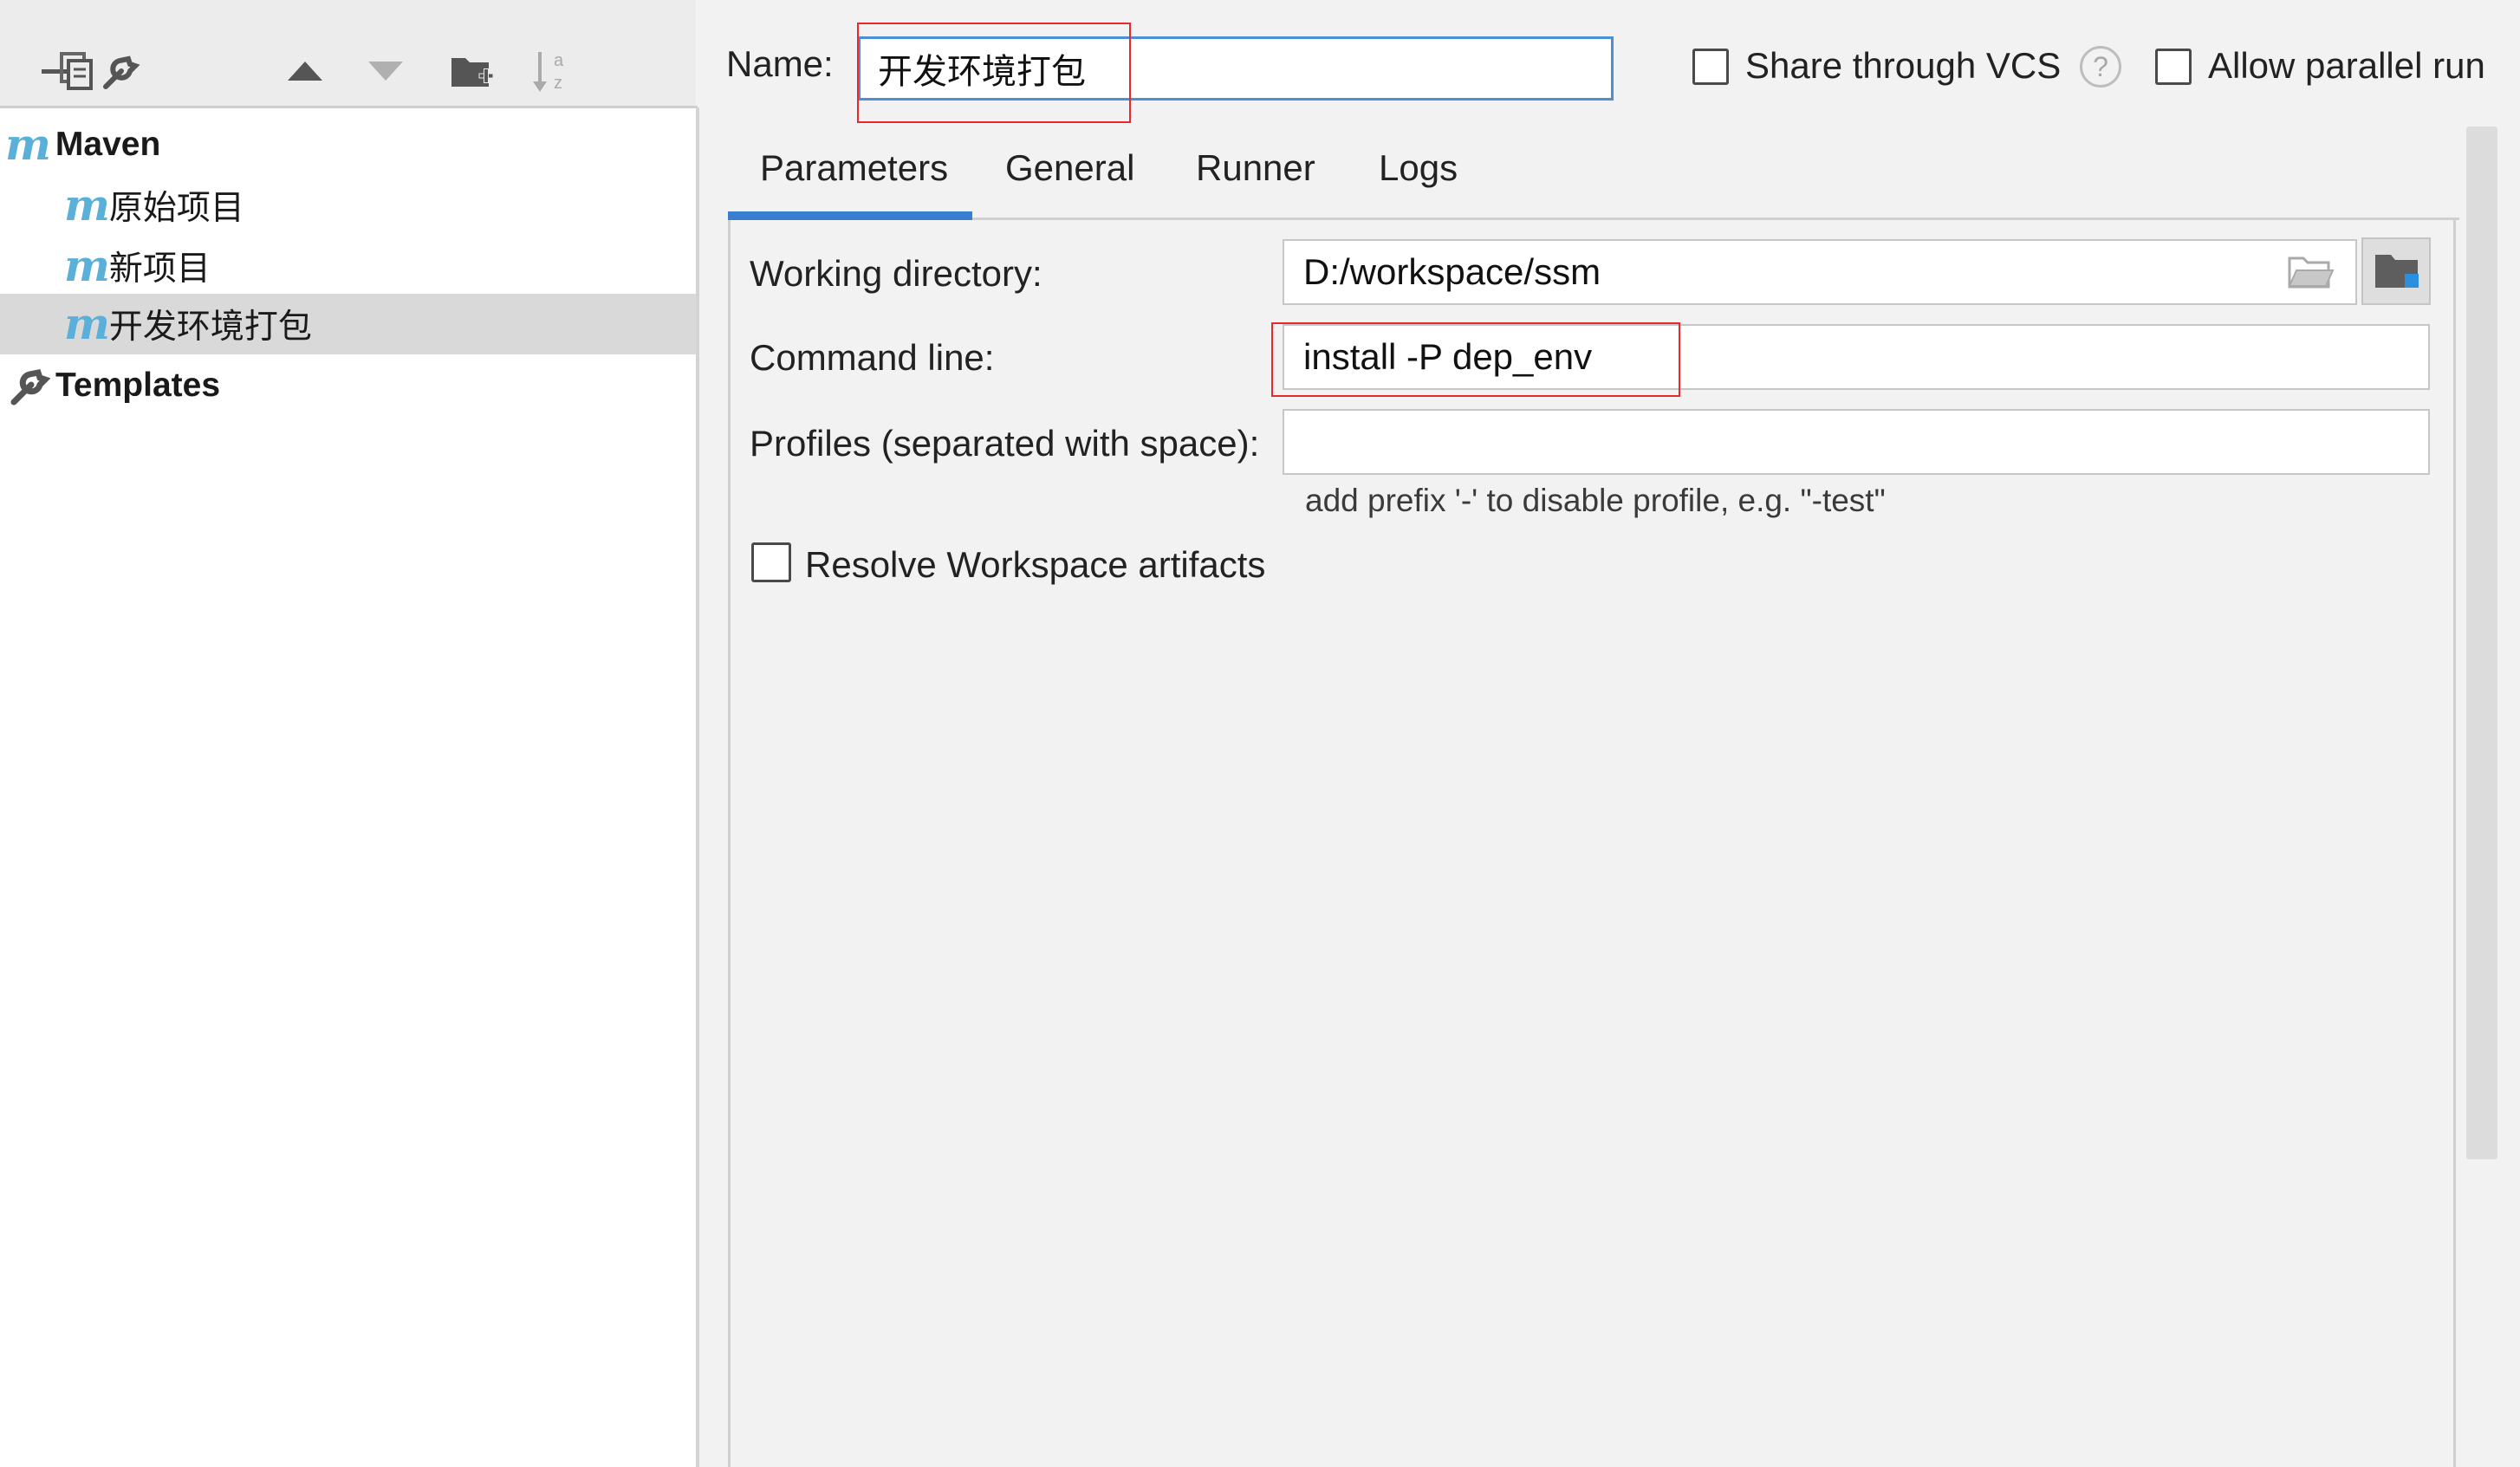 This screenshot has height=1467, width=2520. I want to click on allow-parallel-label: Allow parallel run, so click(2346, 66).